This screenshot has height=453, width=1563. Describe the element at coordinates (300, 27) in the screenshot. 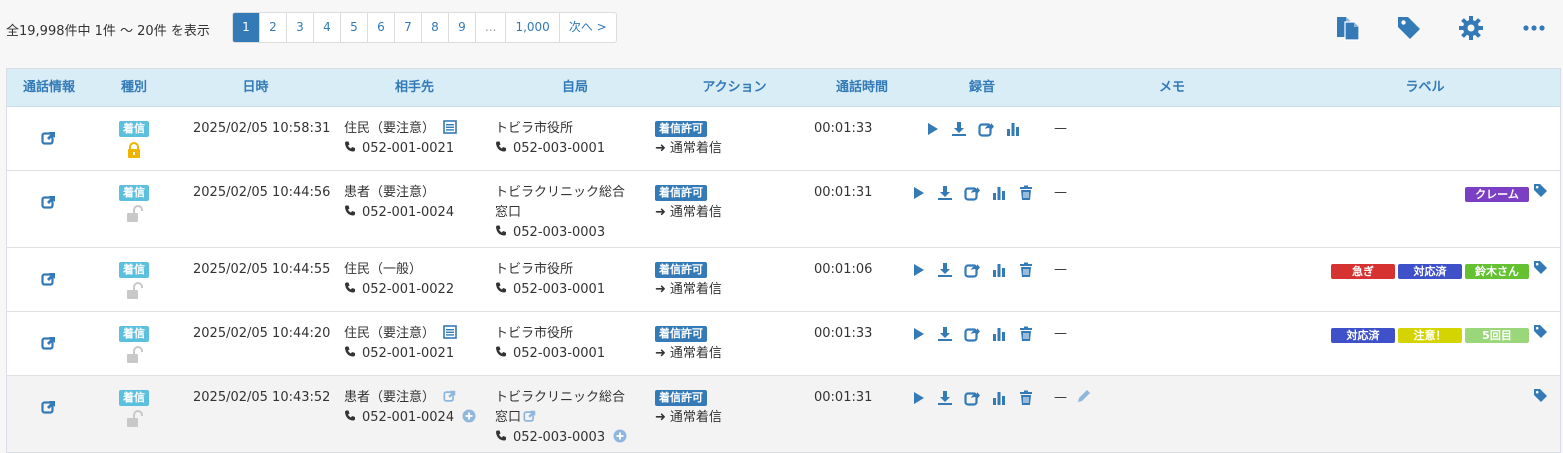

I see `page-button-3: 3` at that location.